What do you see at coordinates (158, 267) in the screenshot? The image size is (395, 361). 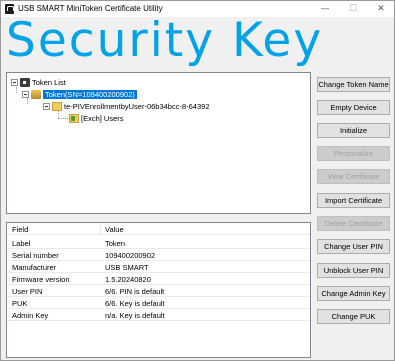 I see `table-row: Manufacturer USB SMART` at bounding box center [158, 267].